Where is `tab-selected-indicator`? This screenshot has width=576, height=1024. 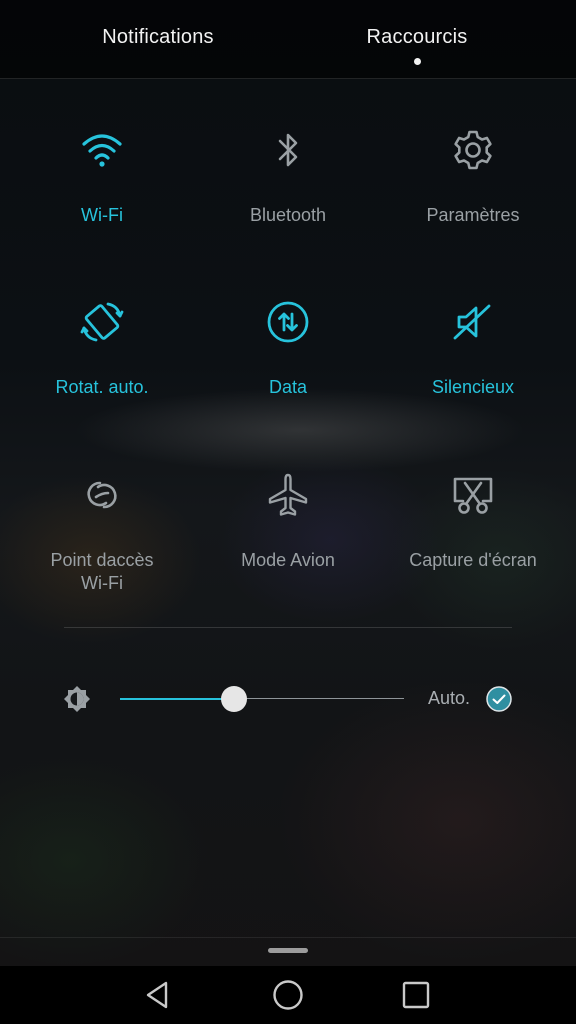 tab-selected-indicator is located at coordinates (417, 61).